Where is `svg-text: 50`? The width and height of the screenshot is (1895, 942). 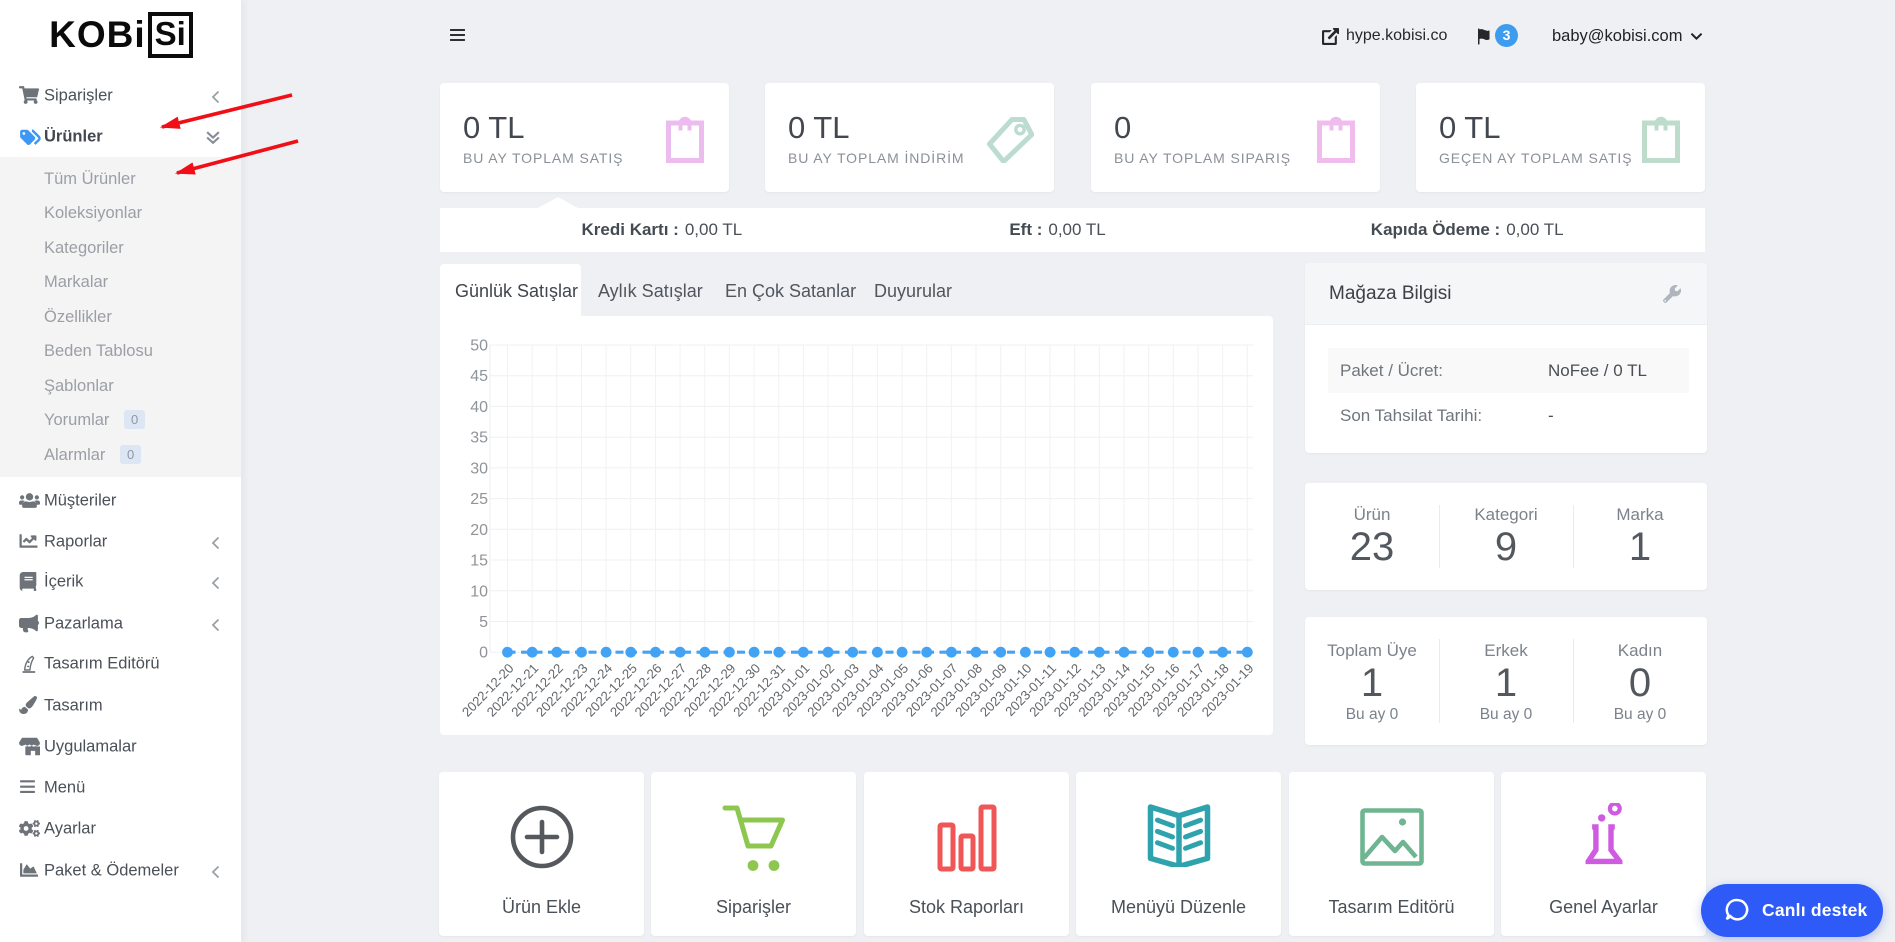
svg-text: 50 is located at coordinates (479, 346).